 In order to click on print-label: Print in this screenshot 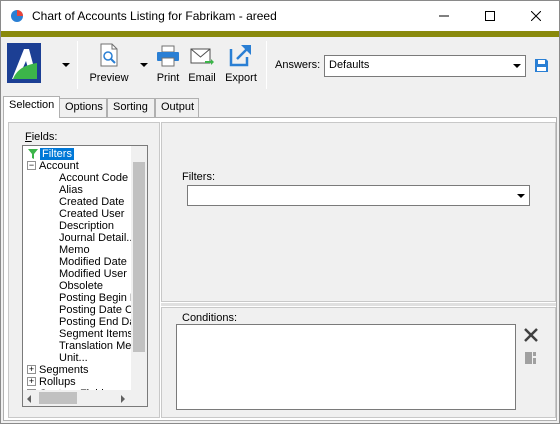, I will do `click(168, 78)`.